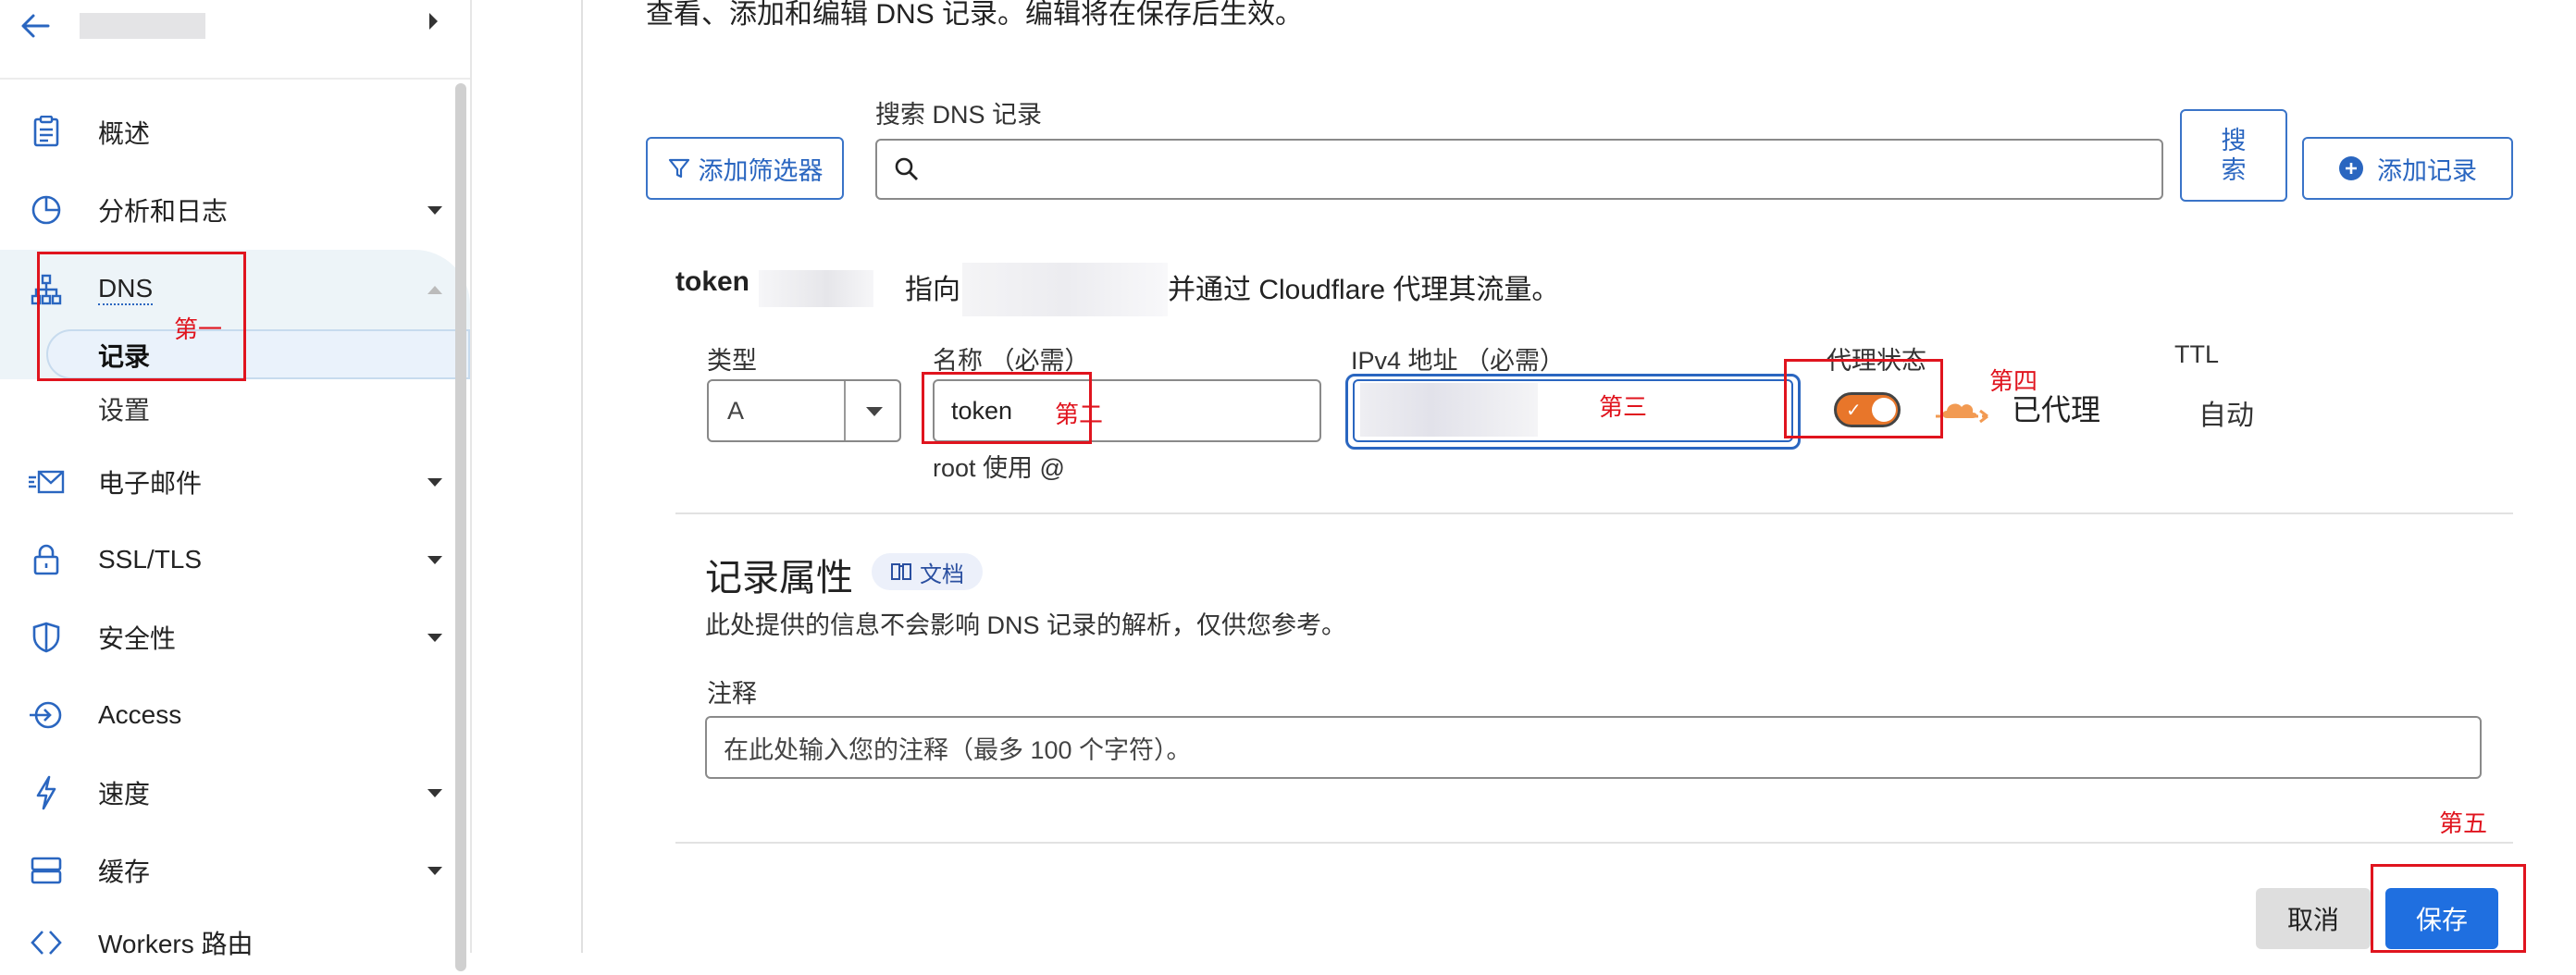  I want to click on sidebar-item-label: 缓存, so click(124, 872).